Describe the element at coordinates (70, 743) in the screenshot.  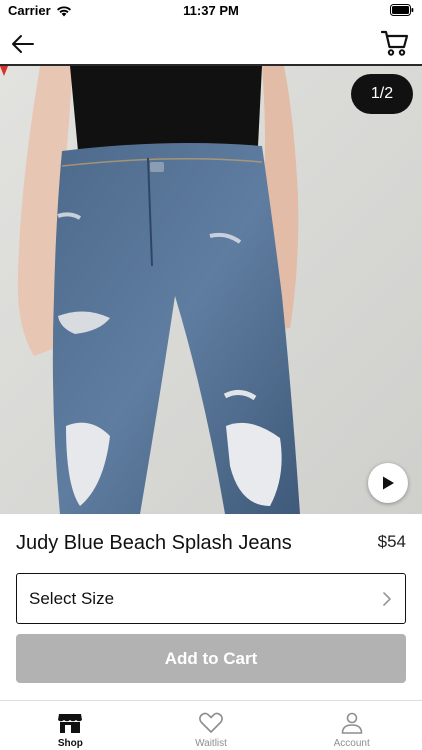
I see `tab-shop-label: Shop` at that location.